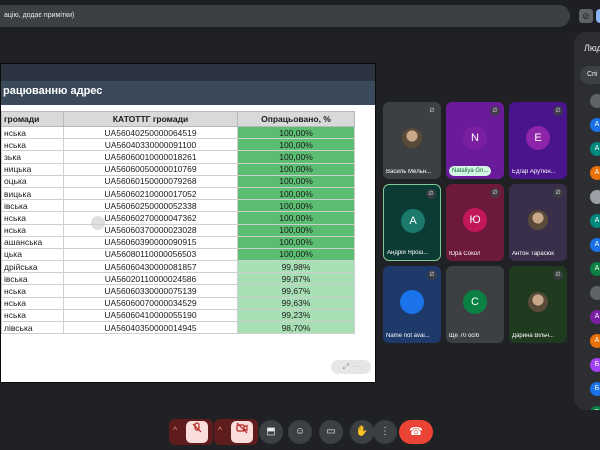  What do you see at coordinates (592, 48) in the screenshot?
I see `panel-title: Люд` at bounding box center [592, 48].